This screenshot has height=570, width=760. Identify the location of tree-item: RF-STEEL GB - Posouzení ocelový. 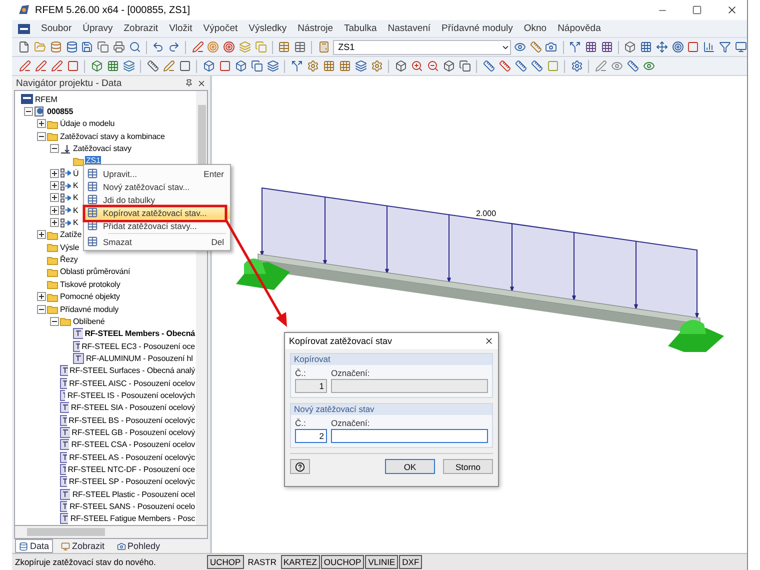
(133, 432).